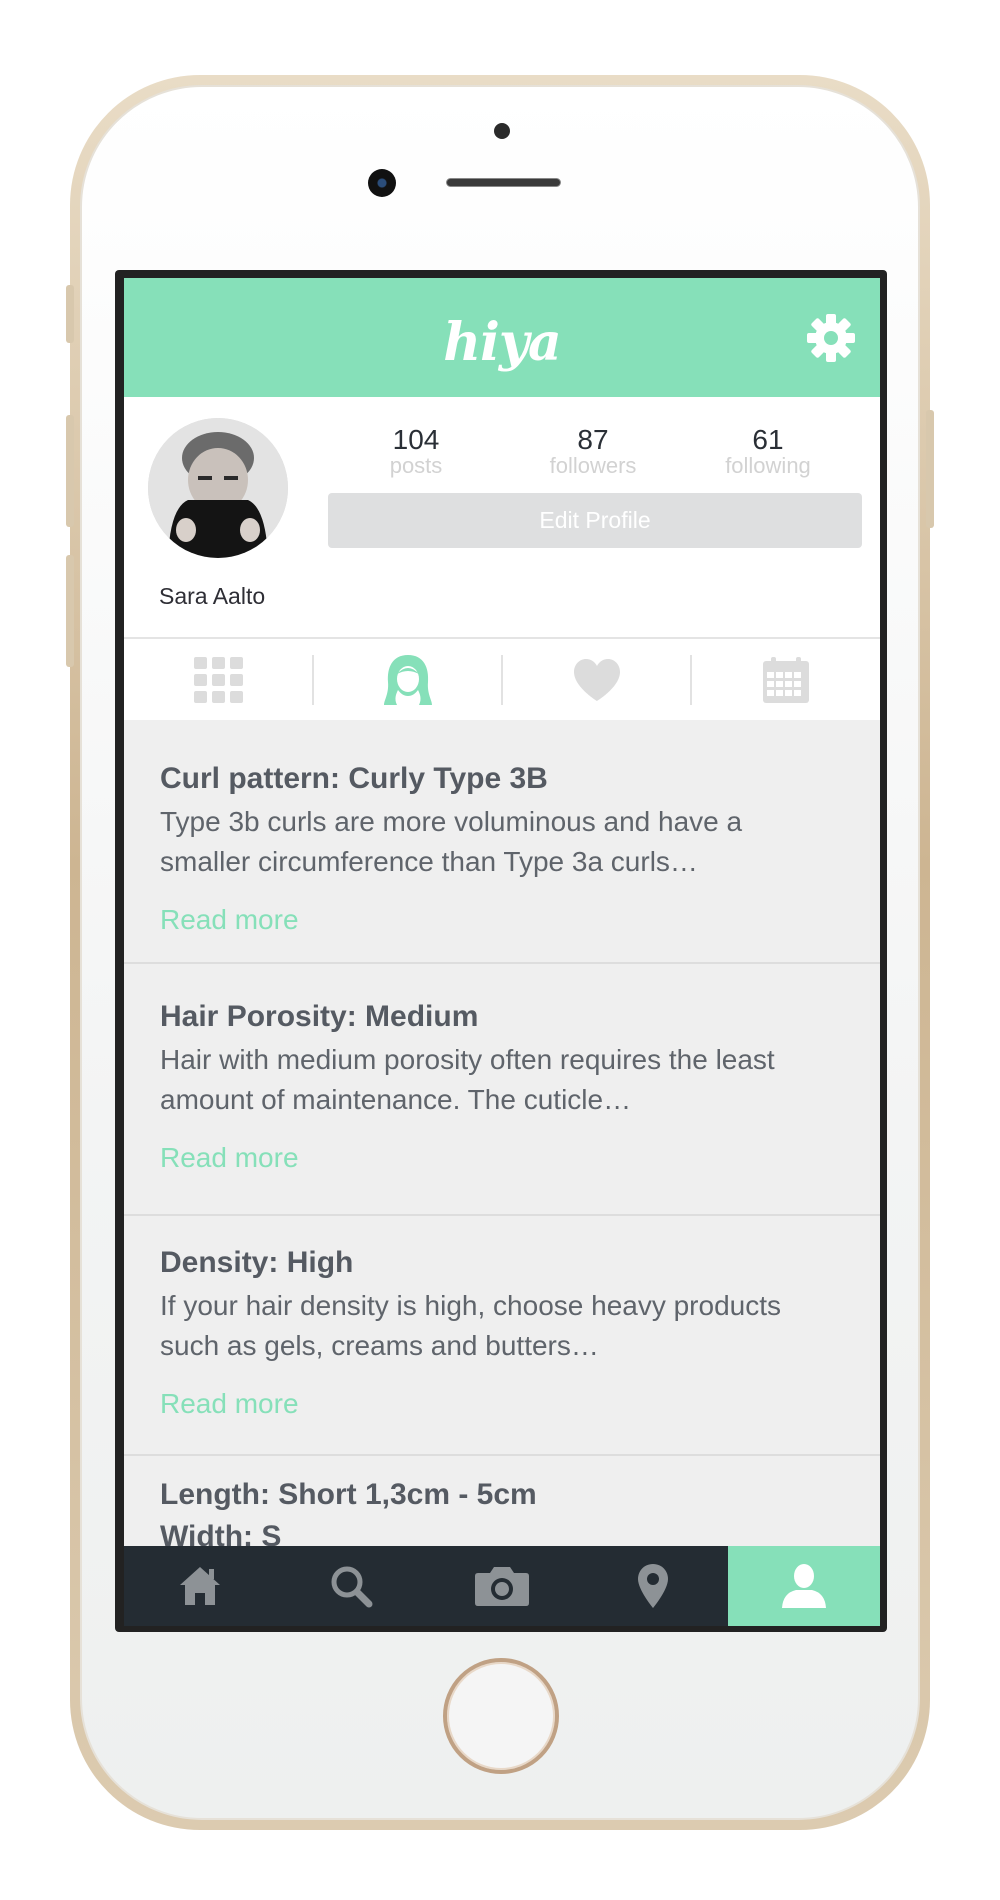  I want to click on power-button, so click(930, 469).